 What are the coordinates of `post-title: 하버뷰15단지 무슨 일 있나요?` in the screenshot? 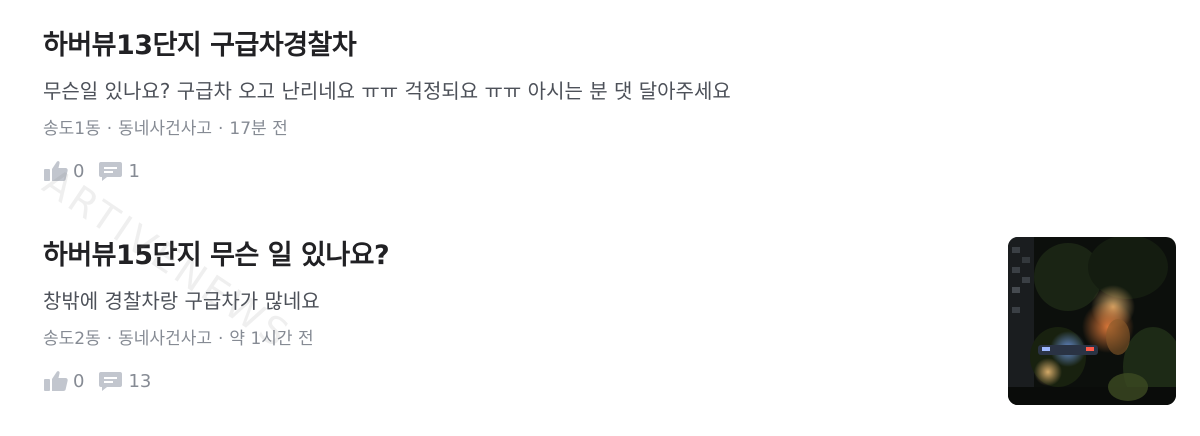 It's located at (609, 256).